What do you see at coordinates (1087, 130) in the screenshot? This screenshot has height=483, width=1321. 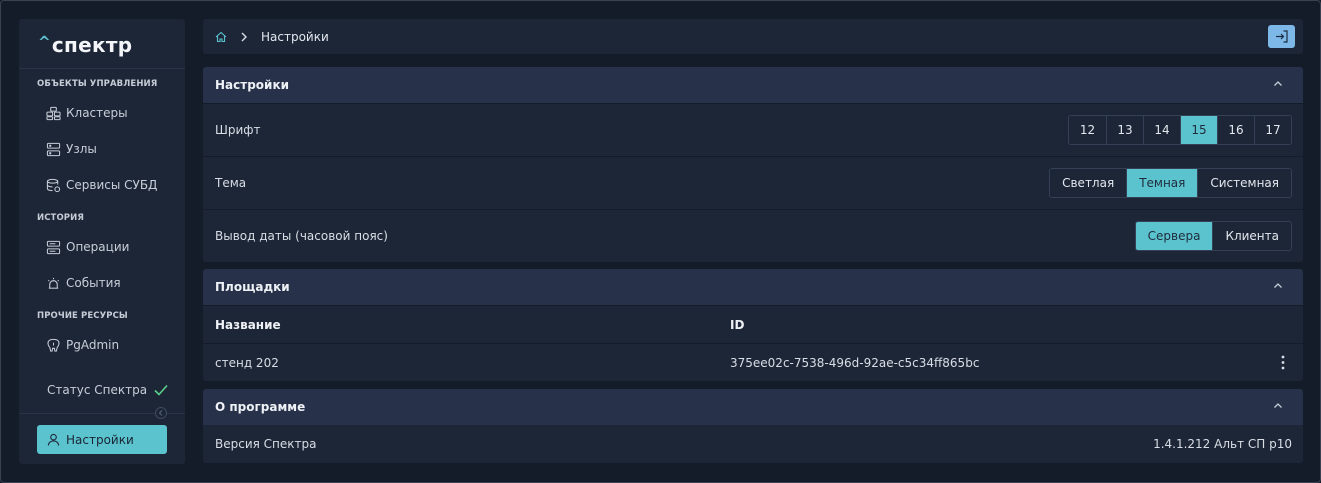 I see `font-size-option: 12` at bounding box center [1087, 130].